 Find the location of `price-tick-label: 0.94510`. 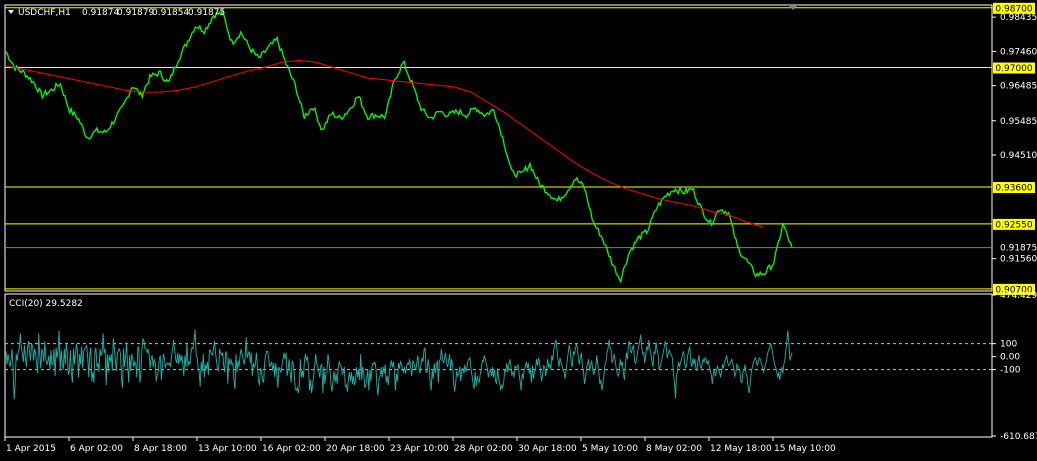

price-tick-label: 0.94510 is located at coordinates (1018, 156).